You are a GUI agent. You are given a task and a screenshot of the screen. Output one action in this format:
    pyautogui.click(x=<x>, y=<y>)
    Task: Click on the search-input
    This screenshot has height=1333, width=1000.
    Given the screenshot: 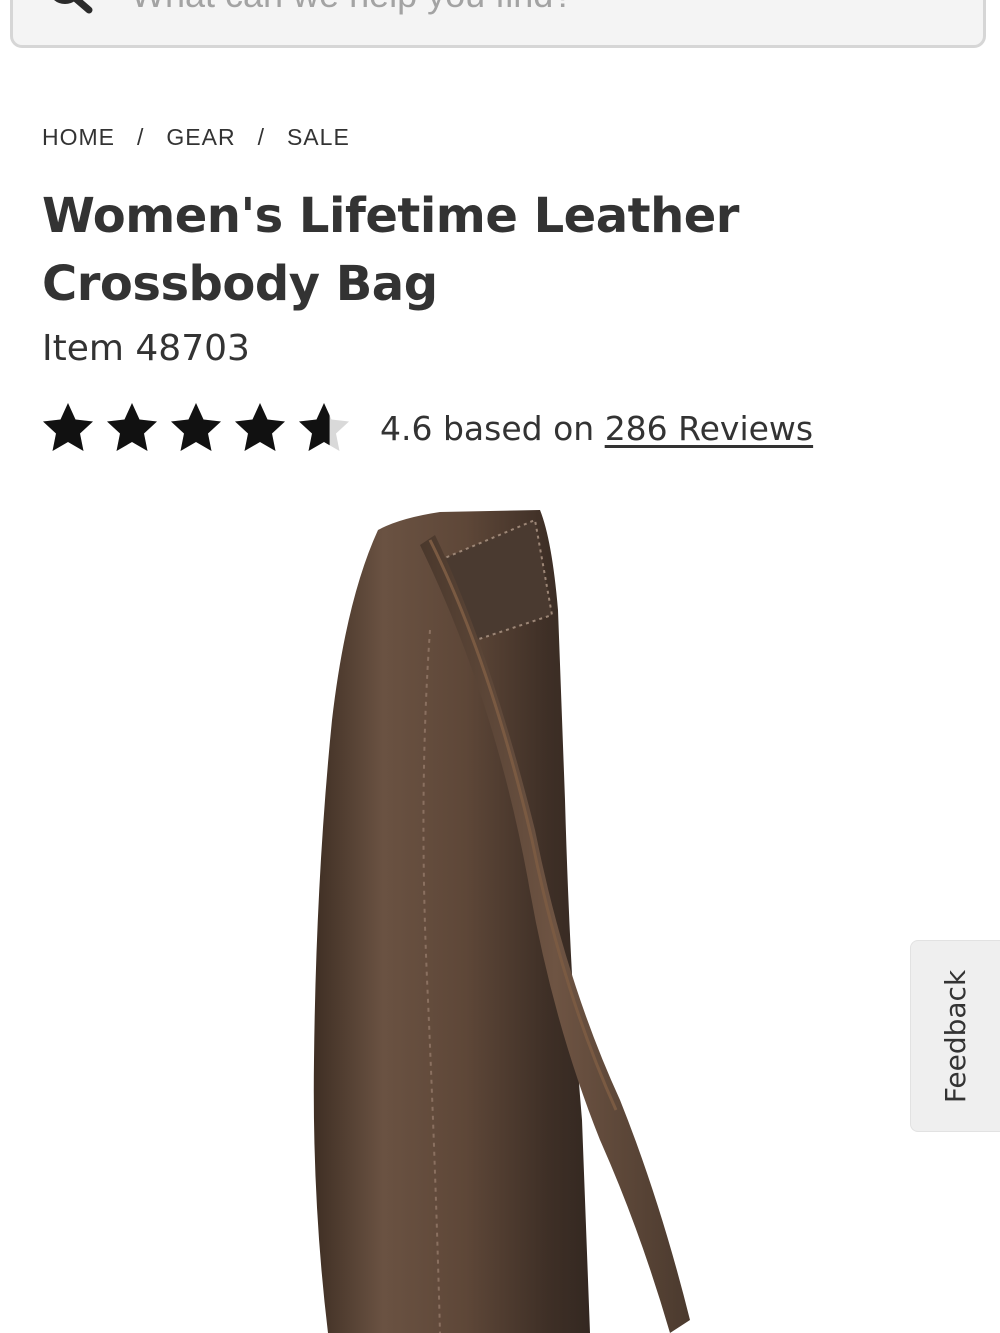 What is the action you would take?
    pyautogui.click(x=541, y=7)
    